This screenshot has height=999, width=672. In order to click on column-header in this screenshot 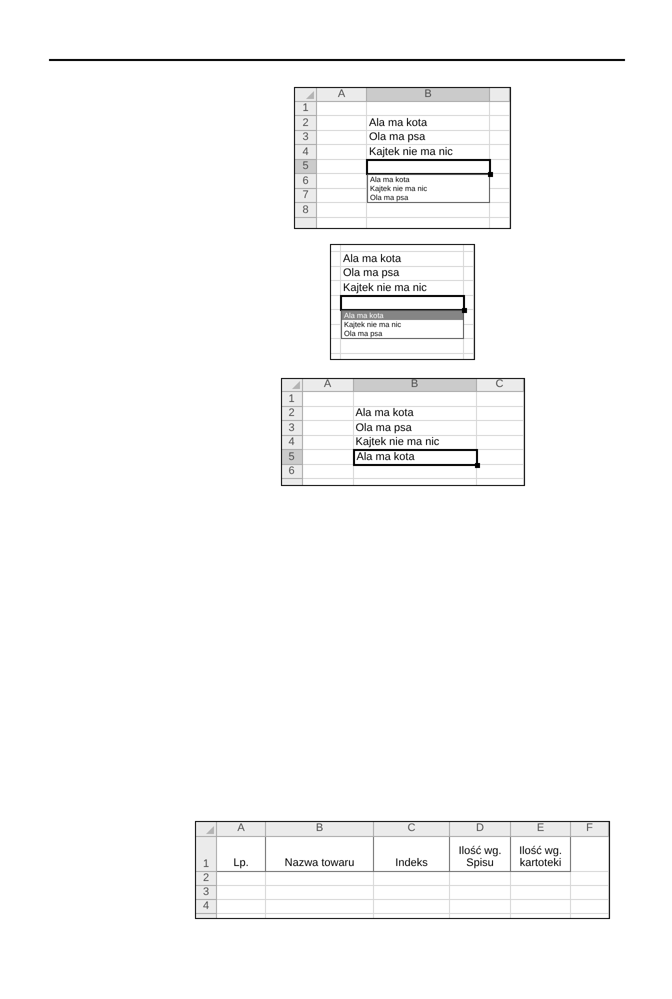, I will do `click(500, 95)`.